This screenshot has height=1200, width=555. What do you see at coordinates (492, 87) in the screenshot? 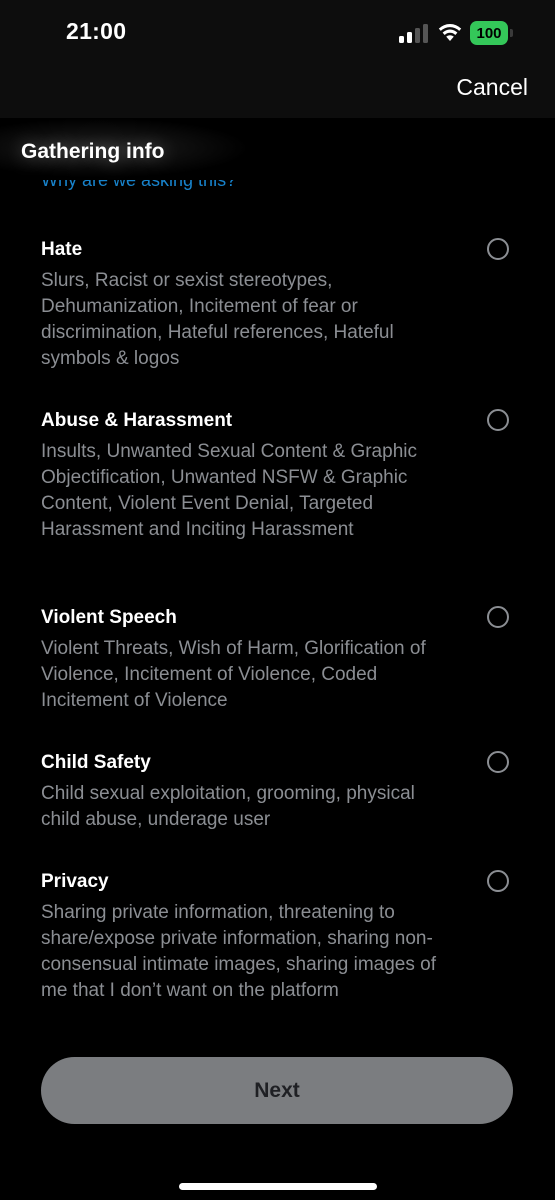
I see `cancel-button: Cancel` at bounding box center [492, 87].